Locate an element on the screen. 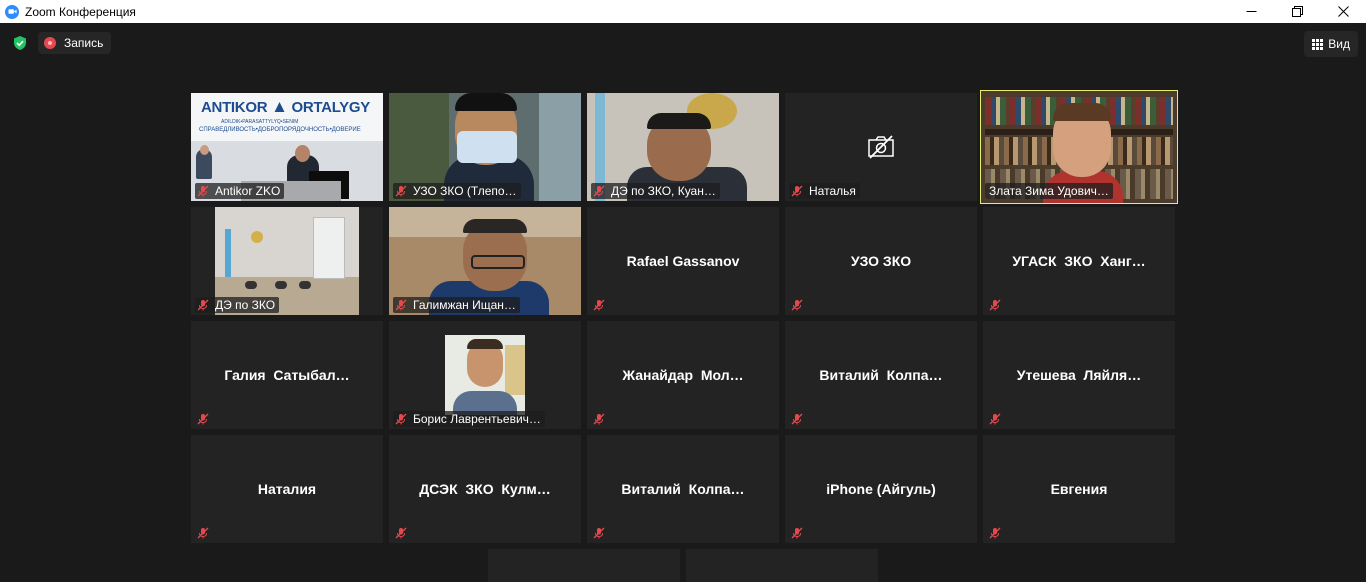 The width and height of the screenshot is (1366, 582). banner-brand-right: ORTALYGY is located at coordinates (331, 107).